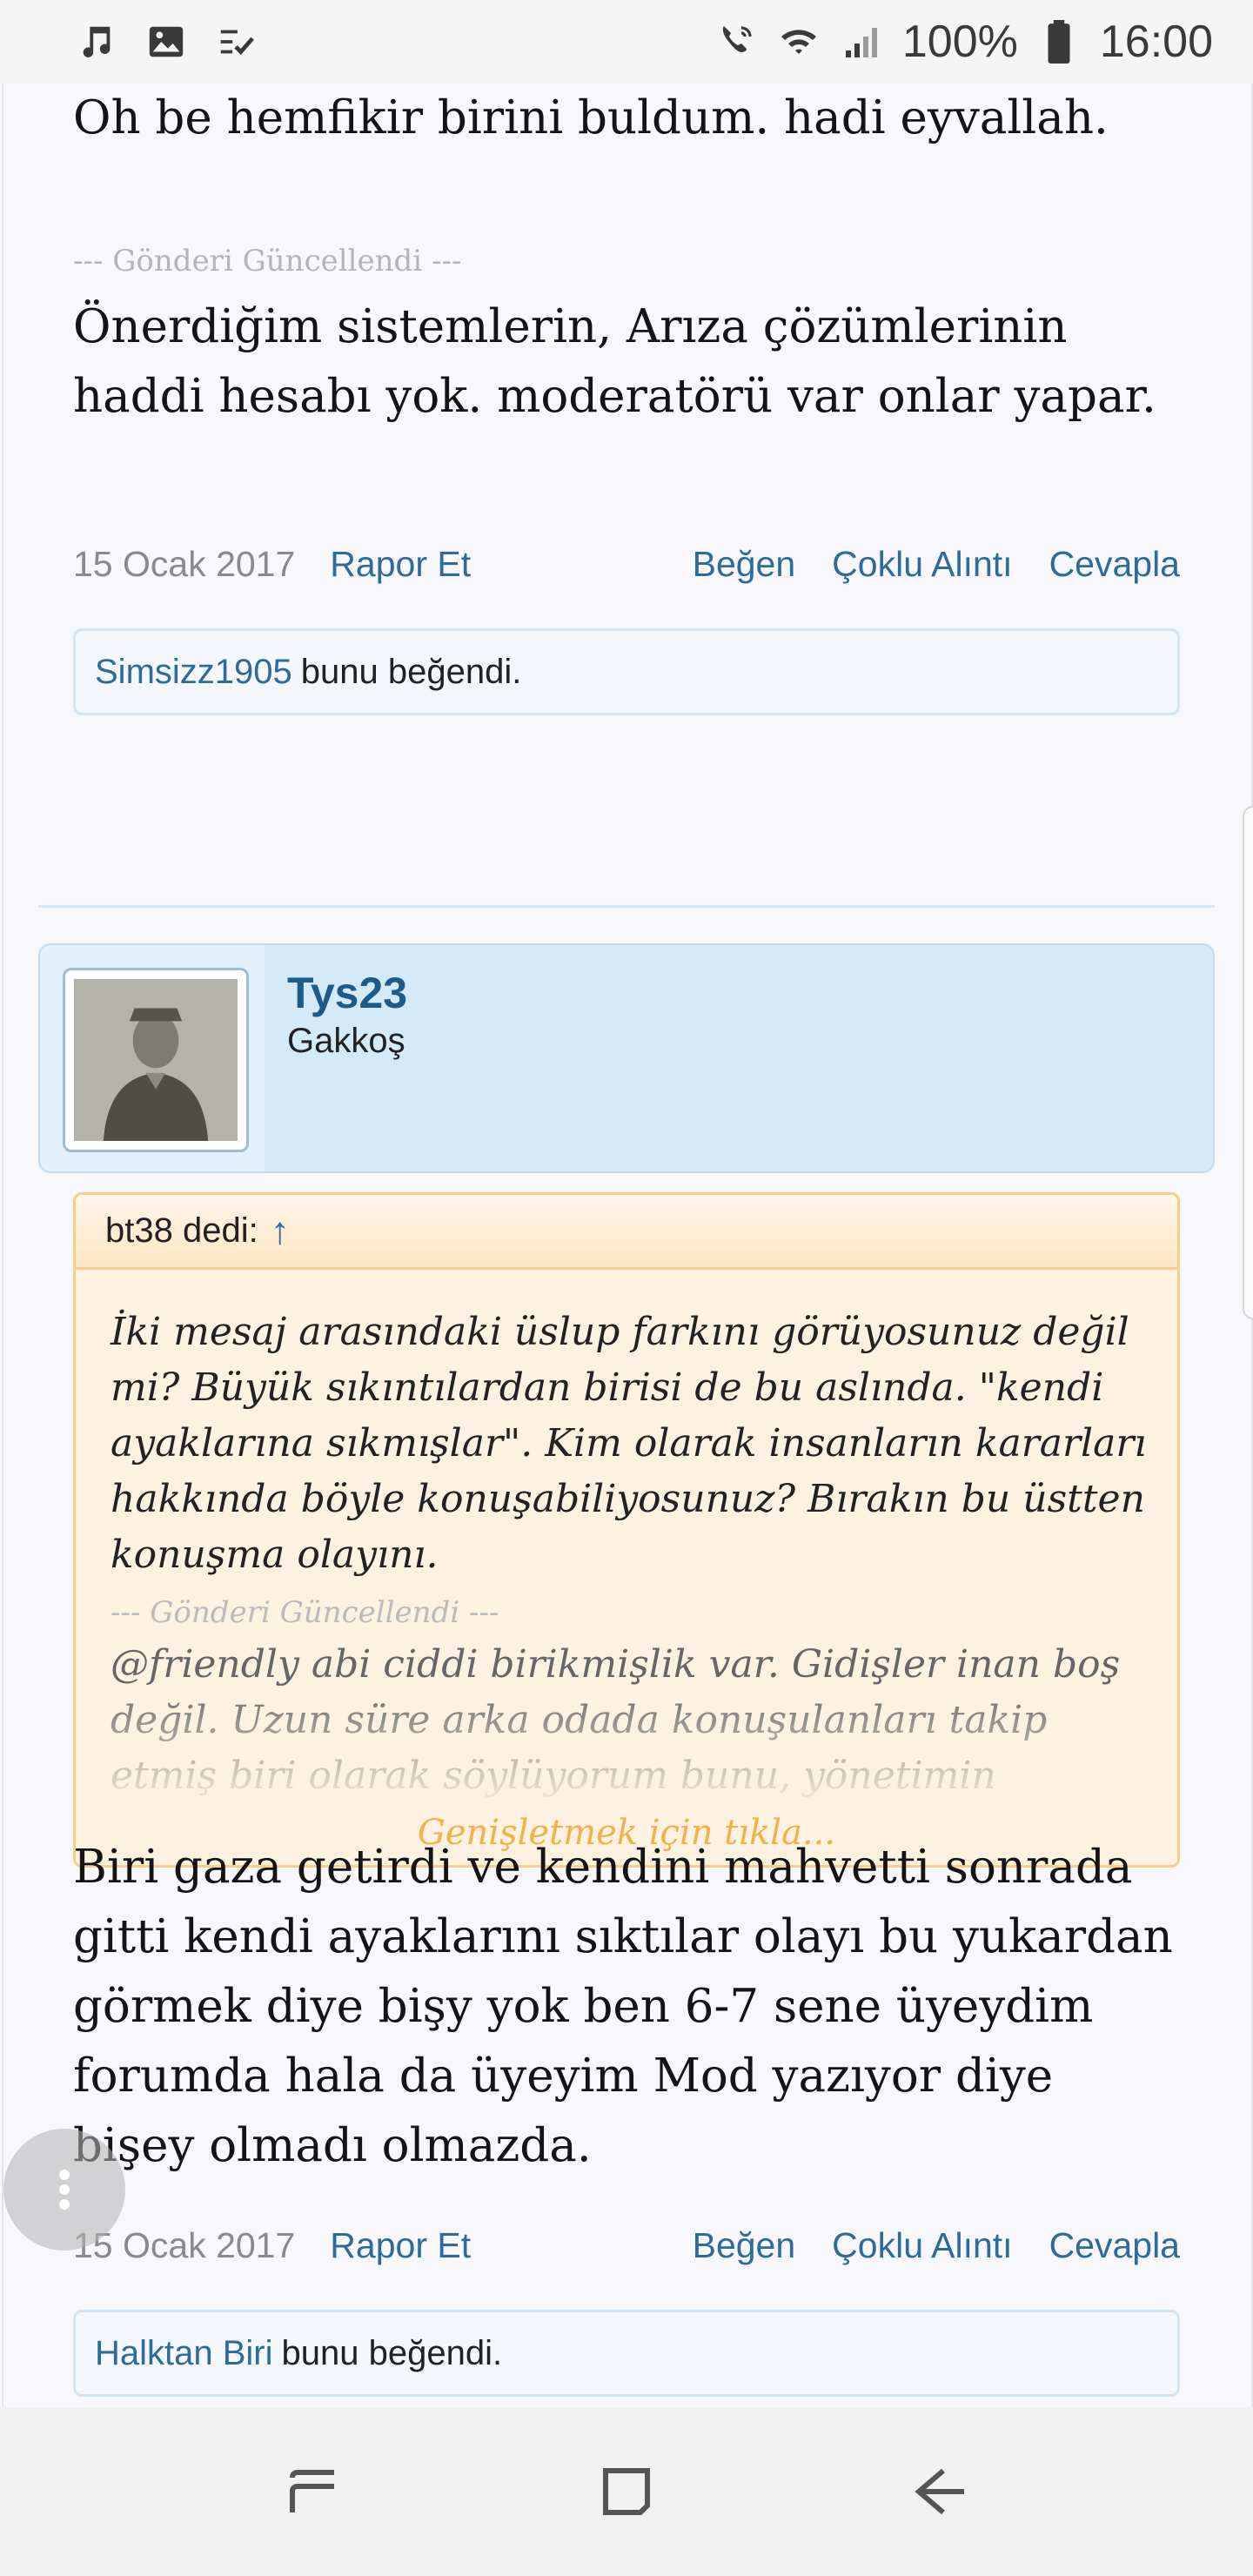  I want to click on avatar-panel, so click(152, 1058).